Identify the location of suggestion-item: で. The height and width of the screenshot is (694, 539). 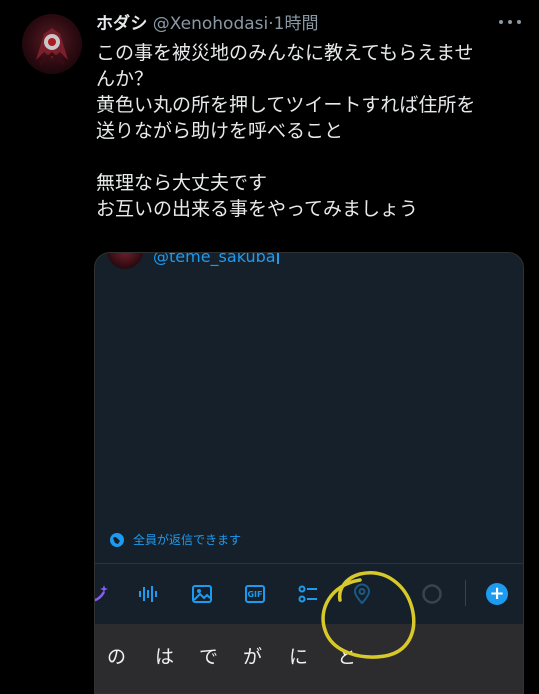
(208, 655).